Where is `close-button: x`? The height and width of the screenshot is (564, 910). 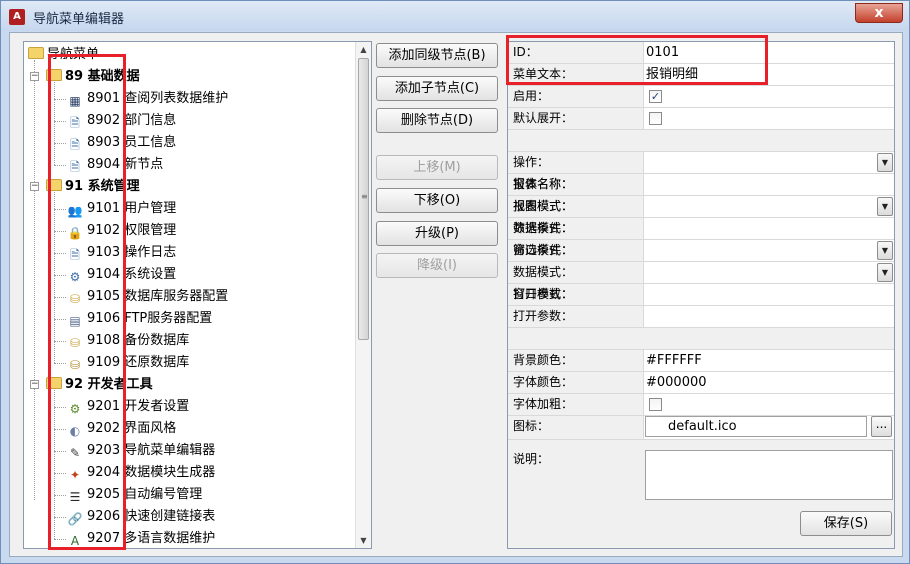
close-button: x is located at coordinates (879, 13).